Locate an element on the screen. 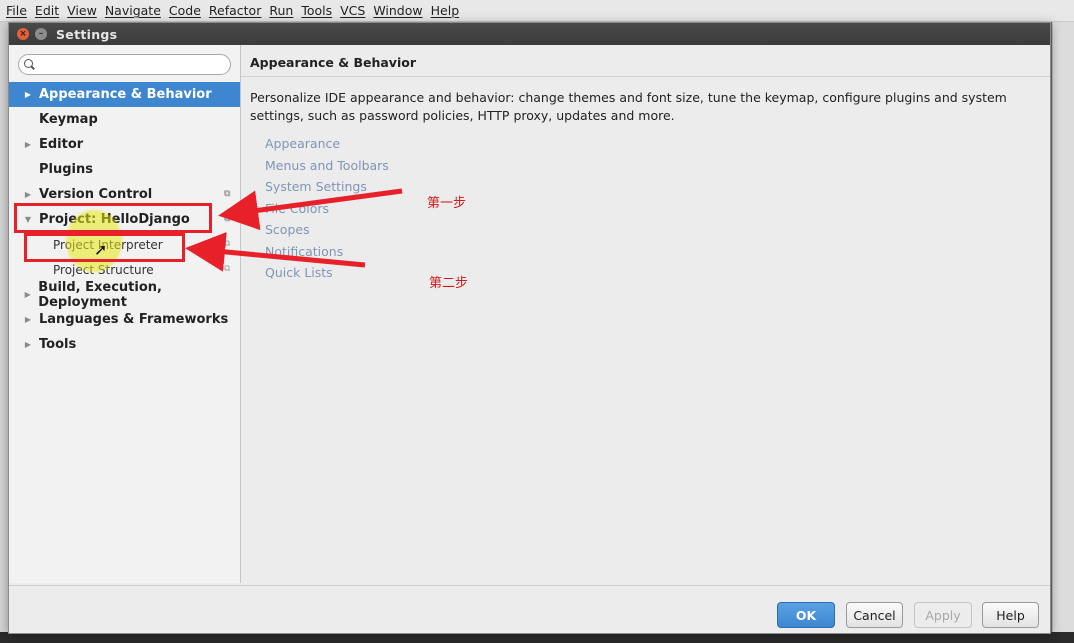 Image resolution: width=1074 pixels, height=643 pixels. tree-item-project-interpreter: Project Interpreter ⧉ is located at coordinates (124, 244).